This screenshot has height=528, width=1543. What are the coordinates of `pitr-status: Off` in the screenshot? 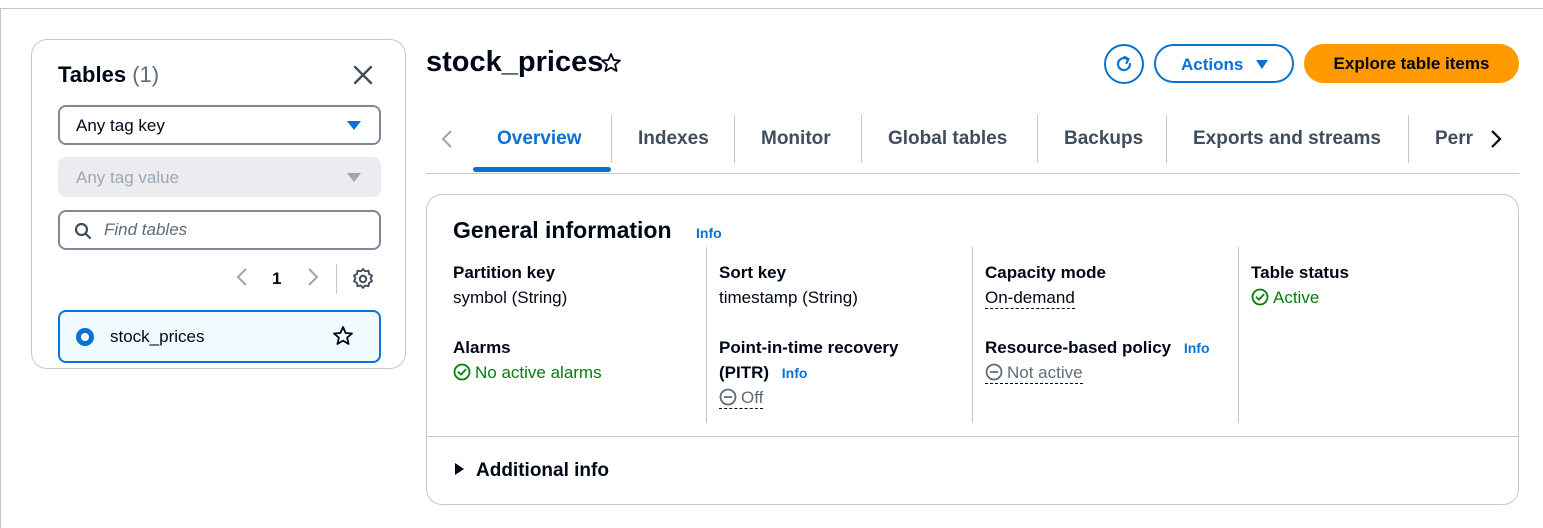 It's located at (741, 398).